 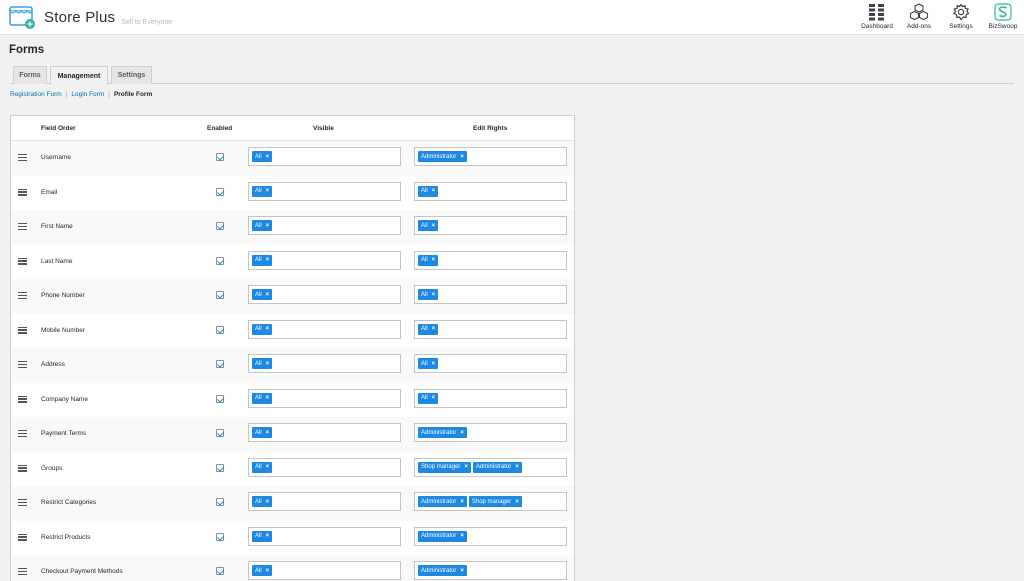 I want to click on tab-settings: Settings, so click(x=131, y=75).